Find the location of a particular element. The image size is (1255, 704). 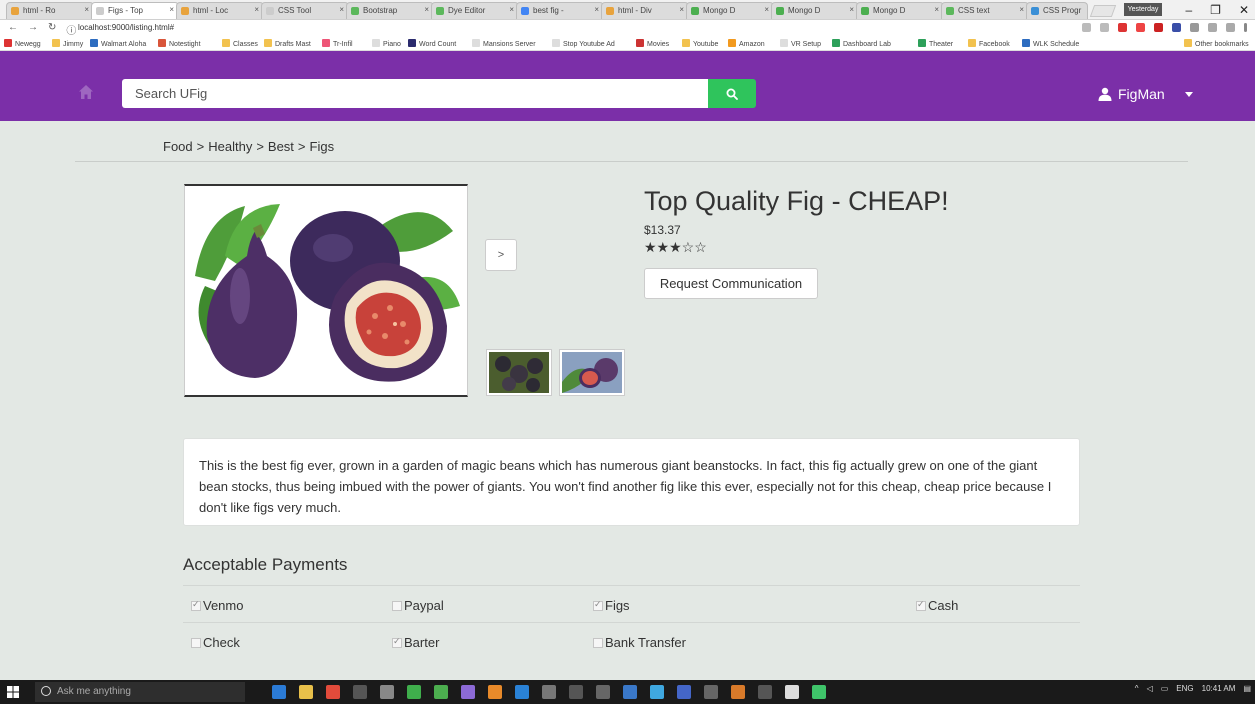

payment-option-bank-transfer: Bank Transfer is located at coordinates (639, 642).